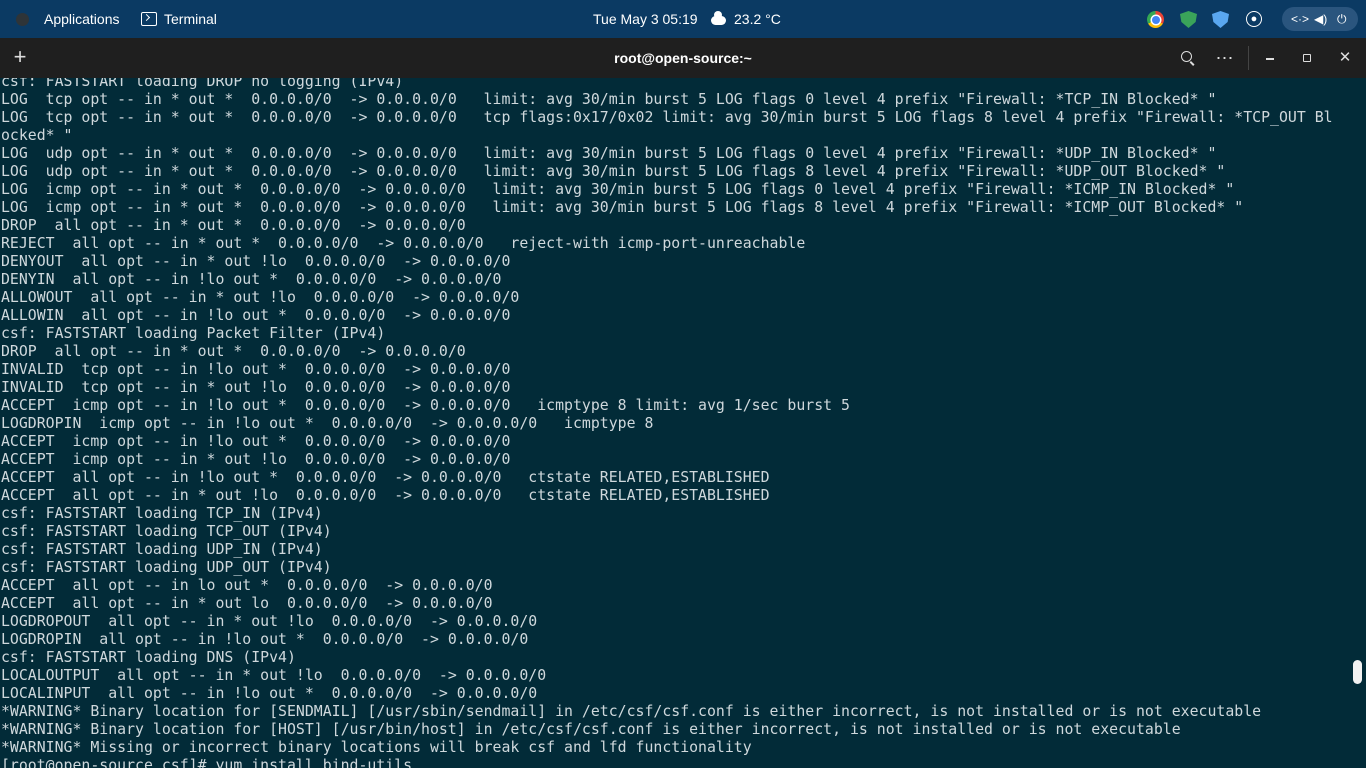 The width and height of the screenshot is (1366, 768). What do you see at coordinates (1248, 58) in the screenshot?
I see `divider` at bounding box center [1248, 58].